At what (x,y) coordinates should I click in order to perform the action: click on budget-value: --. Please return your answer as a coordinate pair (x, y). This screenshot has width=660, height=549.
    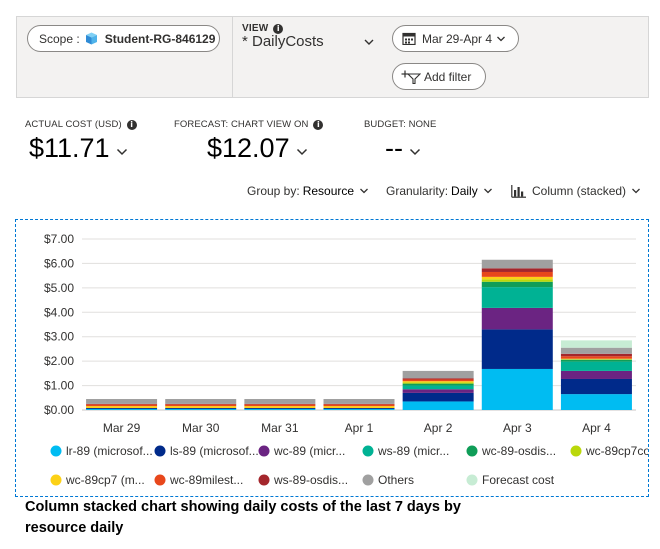
    Looking at the image, I should click on (403, 148).